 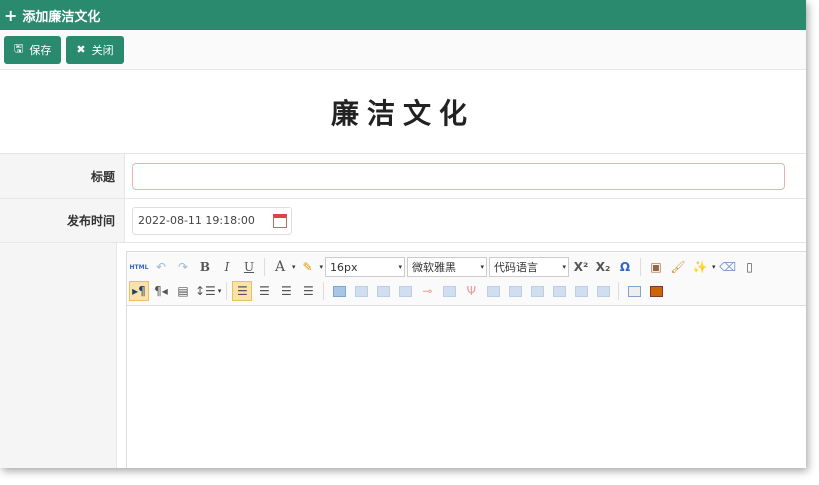 I want to click on title-row: 标题, so click(x=403, y=176).